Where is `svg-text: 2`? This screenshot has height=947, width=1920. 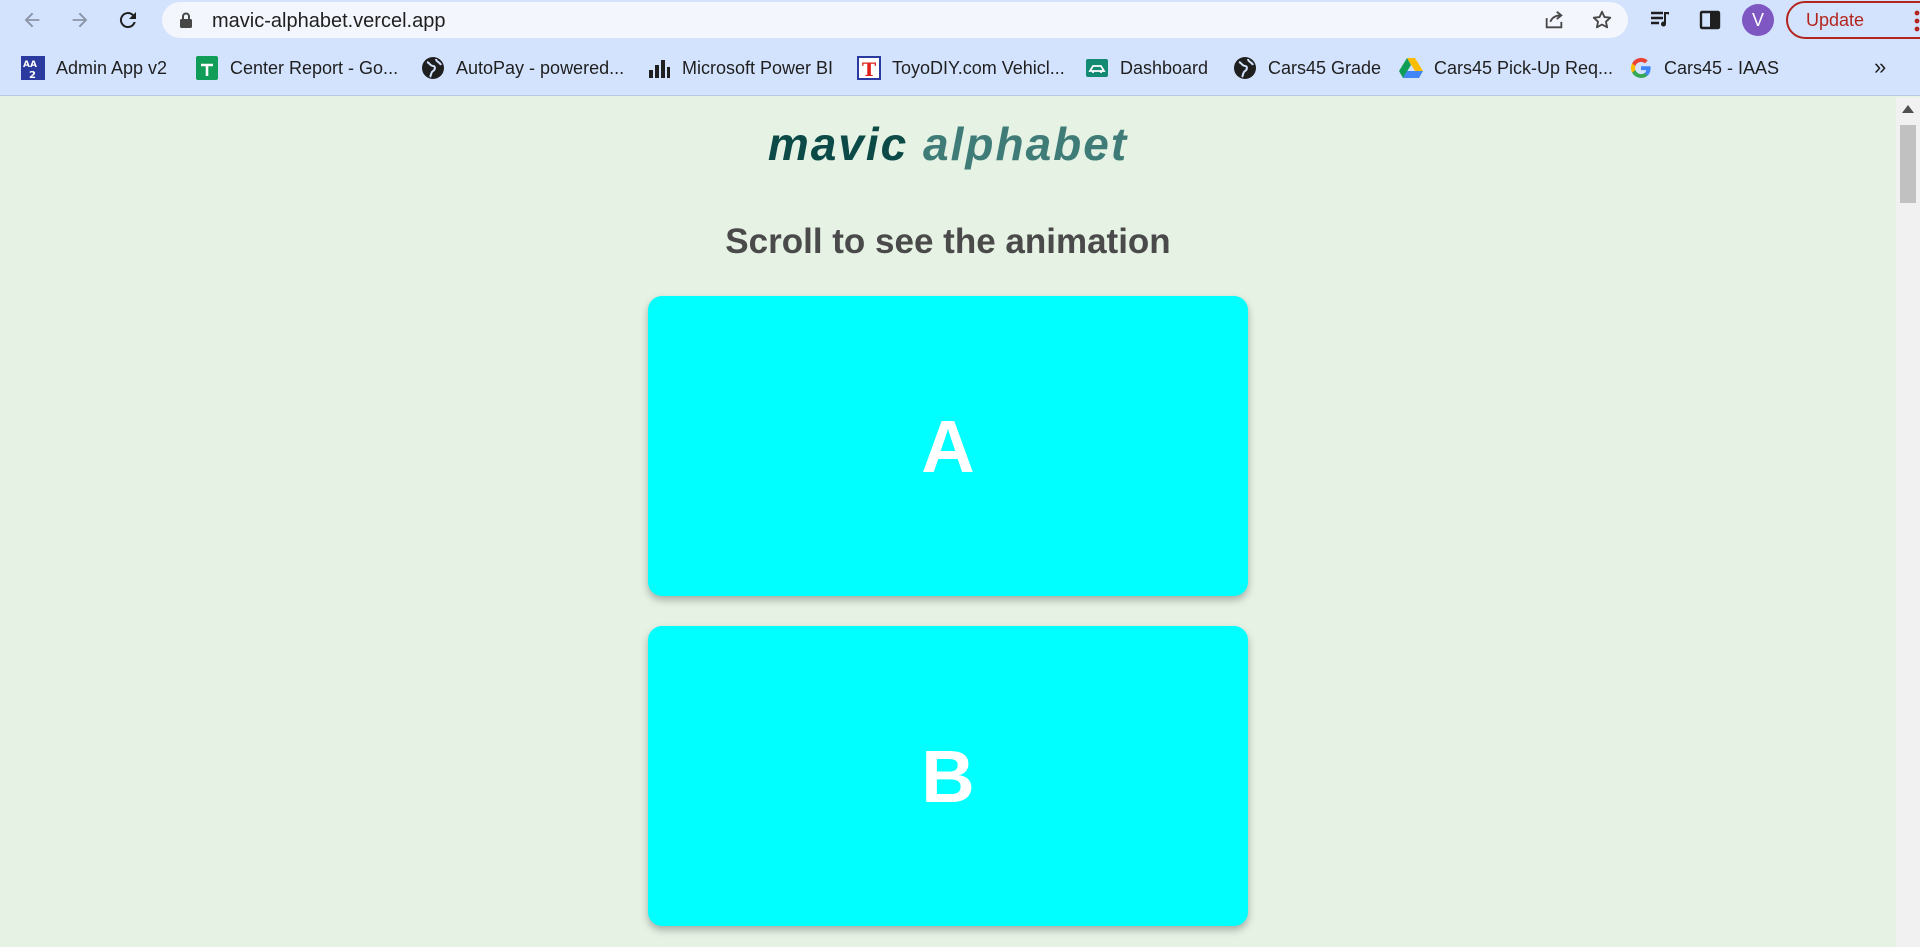
svg-text: 2 is located at coordinates (32, 75).